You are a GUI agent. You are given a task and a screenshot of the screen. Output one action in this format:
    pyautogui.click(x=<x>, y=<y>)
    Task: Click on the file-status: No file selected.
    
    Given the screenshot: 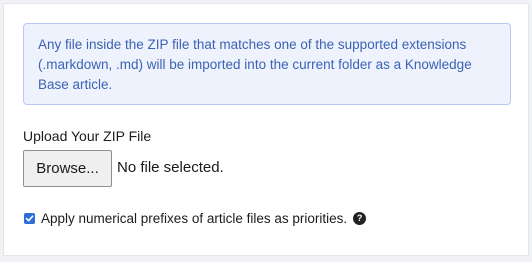 What is the action you would take?
    pyautogui.click(x=170, y=167)
    